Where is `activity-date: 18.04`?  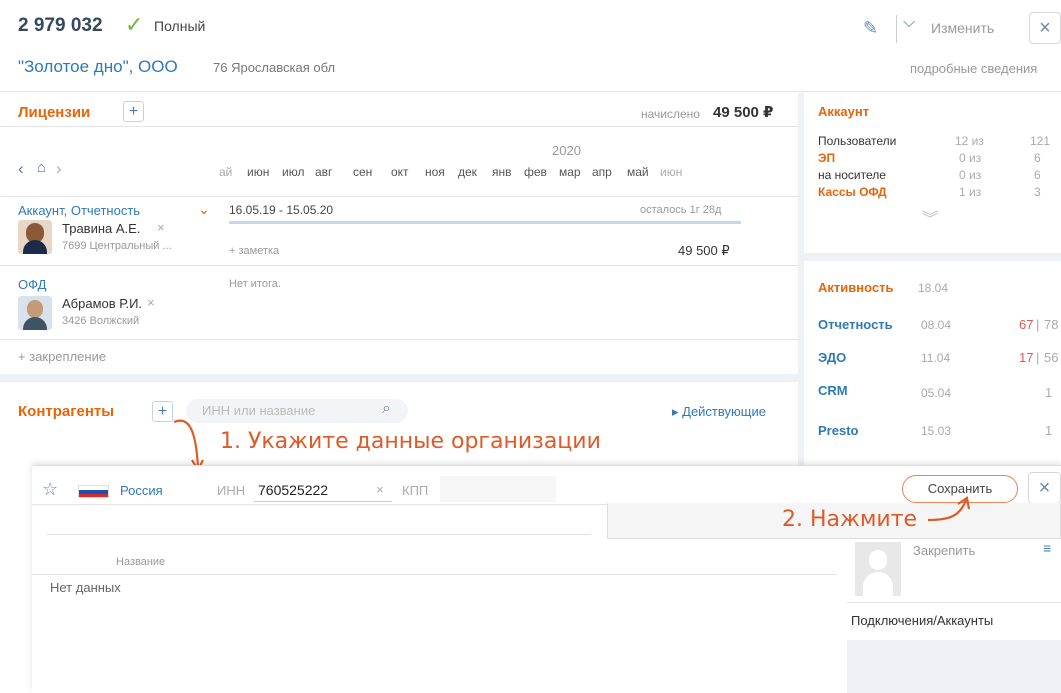 activity-date: 18.04 is located at coordinates (933, 288).